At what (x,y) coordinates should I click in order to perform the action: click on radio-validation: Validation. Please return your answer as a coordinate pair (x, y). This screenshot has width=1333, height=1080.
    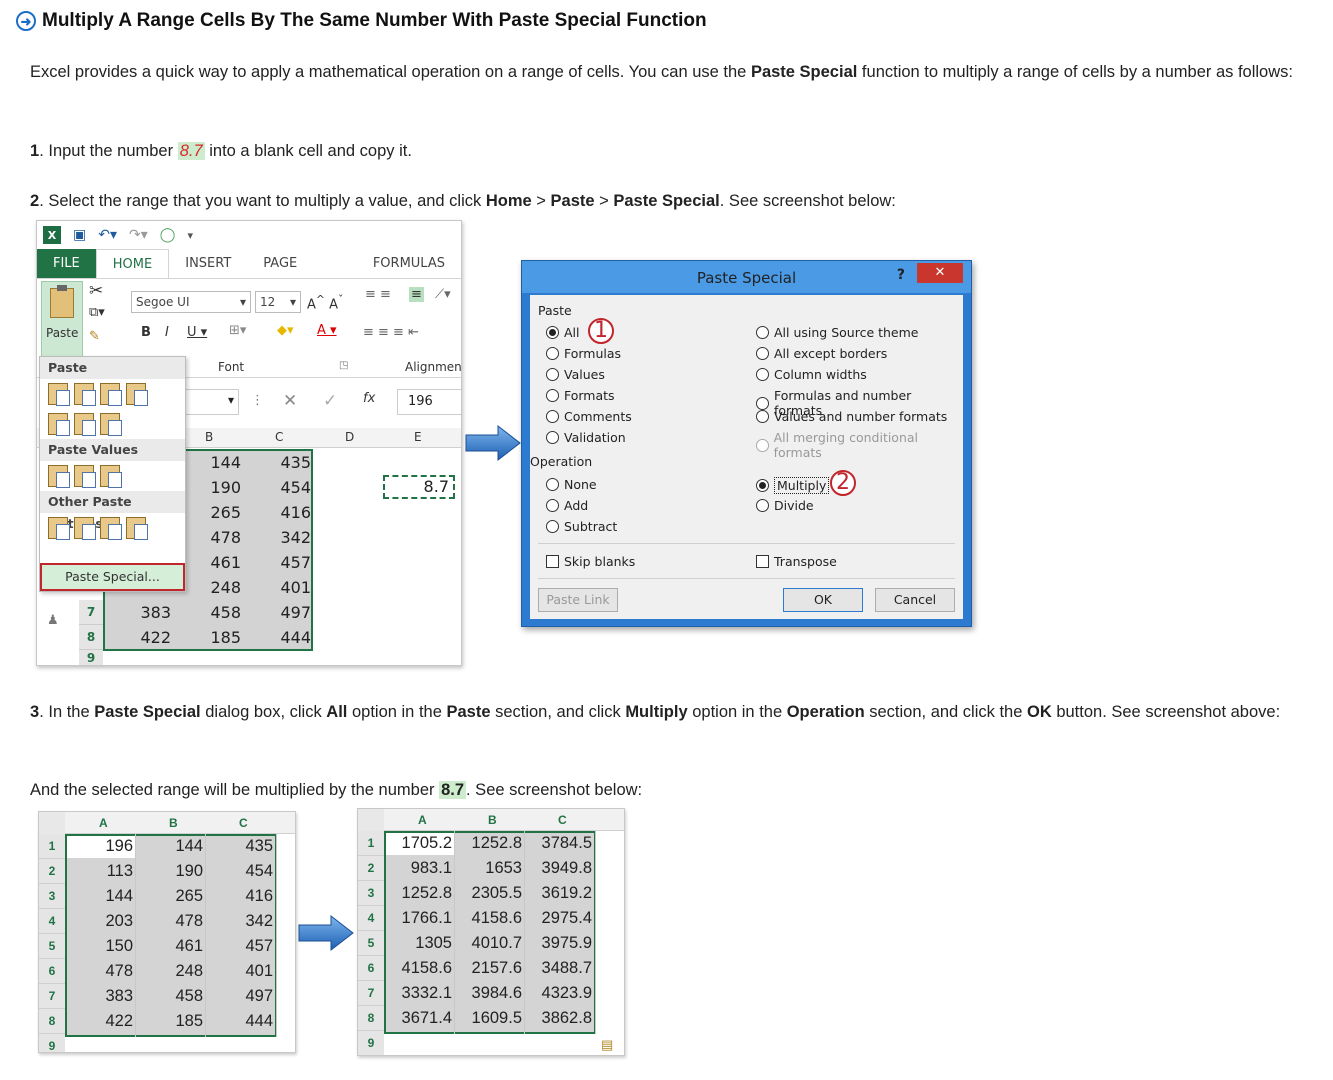
    Looking at the image, I should click on (586, 437).